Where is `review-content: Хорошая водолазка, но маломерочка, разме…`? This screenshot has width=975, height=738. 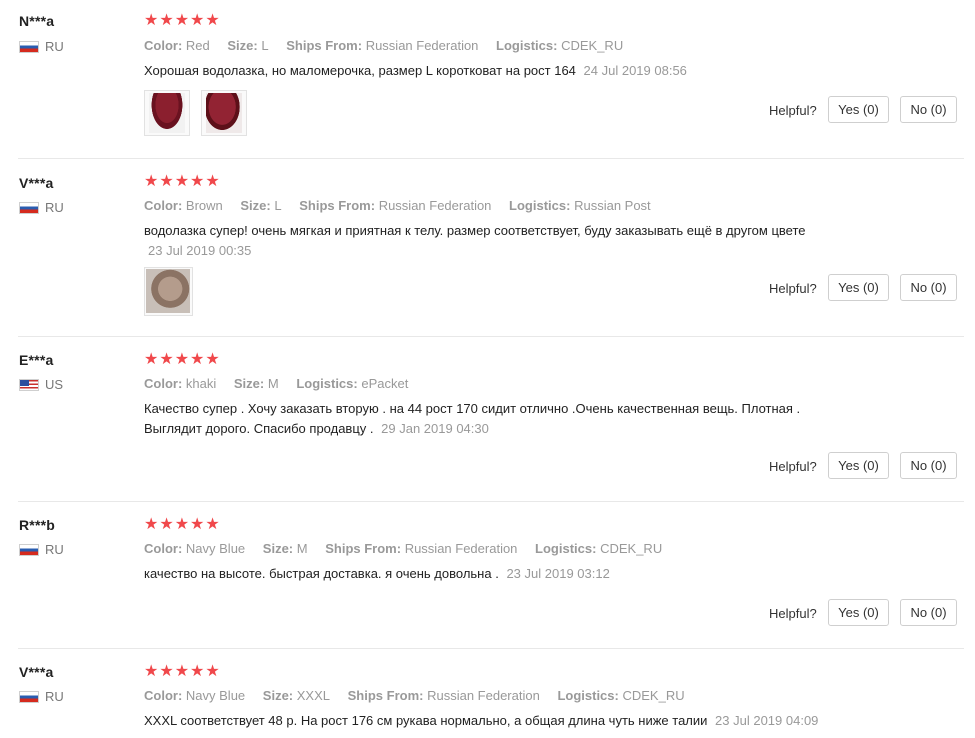 review-content: Хорошая водолазка, но маломерочка, разме… is located at coordinates (360, 70).